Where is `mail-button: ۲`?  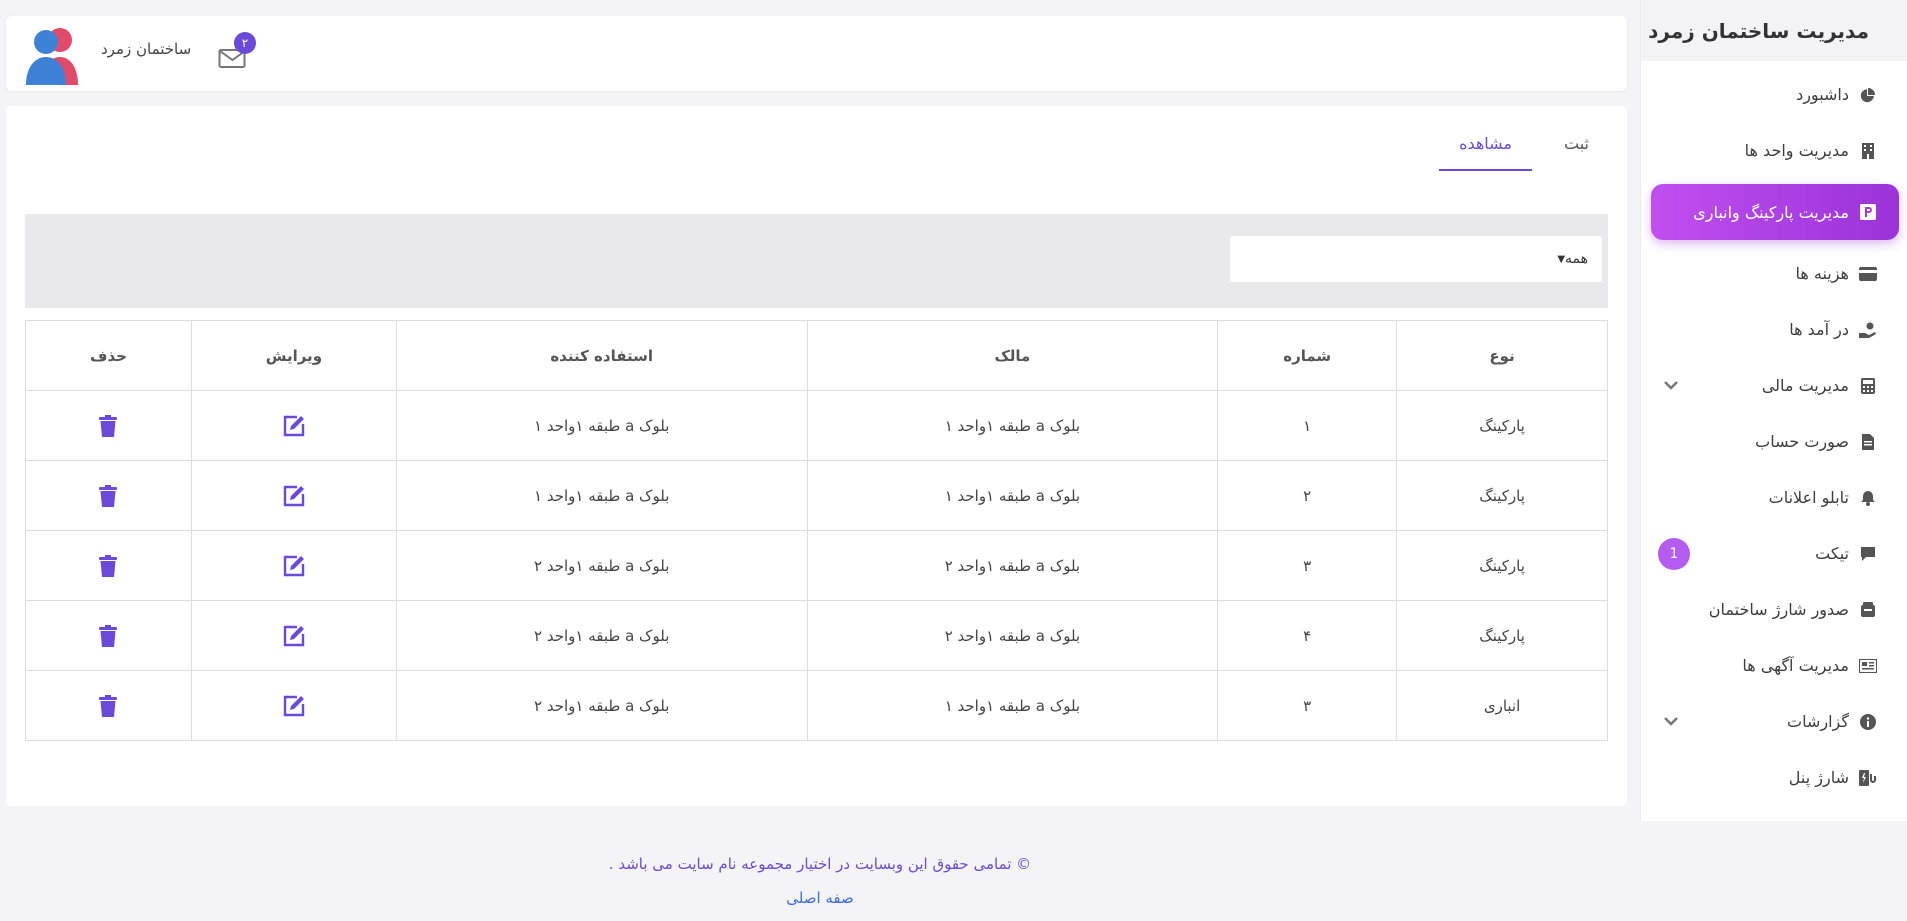 mail-button: ۲ is located at coordinates (236, 52).